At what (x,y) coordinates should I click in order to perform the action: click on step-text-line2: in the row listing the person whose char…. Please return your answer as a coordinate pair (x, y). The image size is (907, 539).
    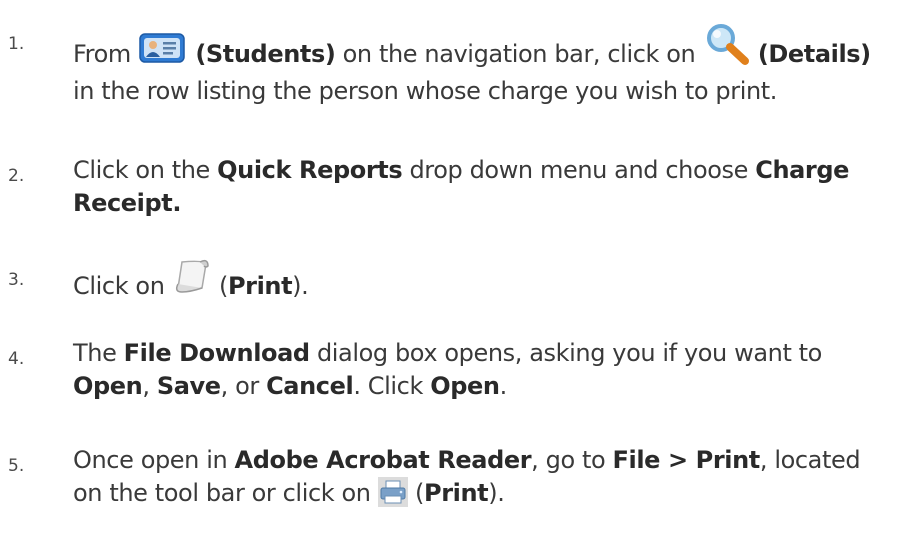
    Looking at the image, I should click on (425, 91).